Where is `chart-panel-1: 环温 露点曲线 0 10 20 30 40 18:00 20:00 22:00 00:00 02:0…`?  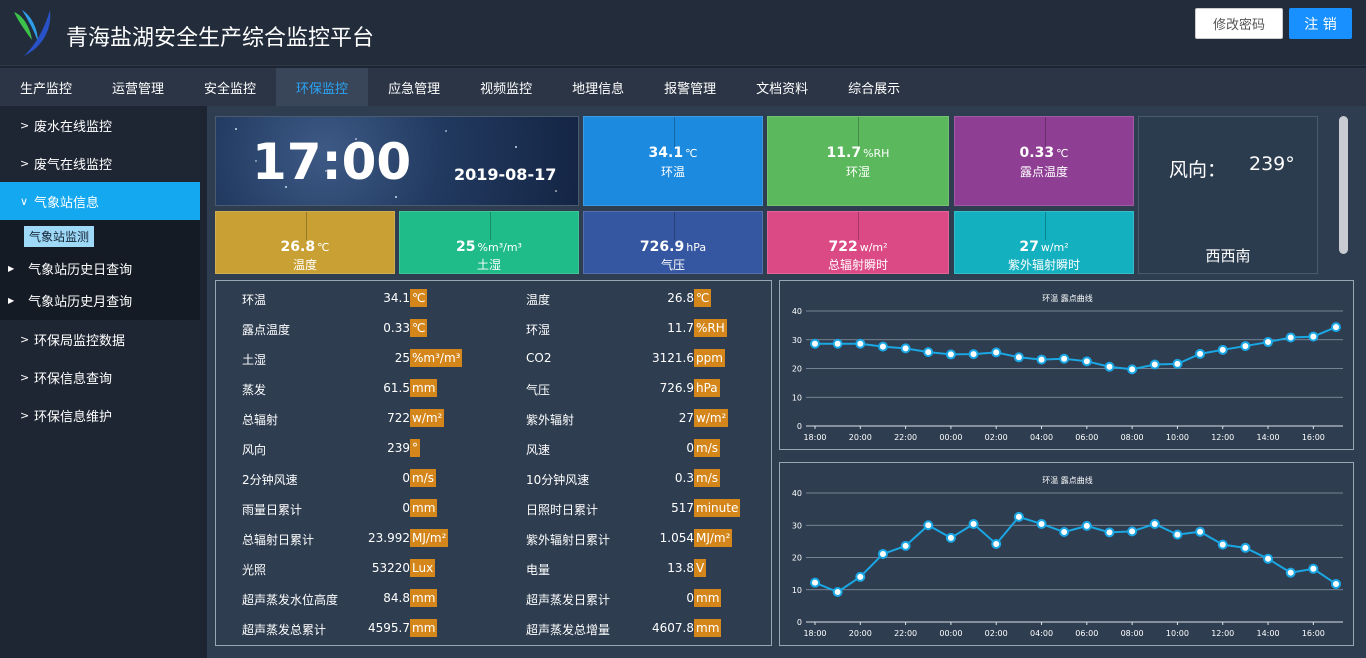 chart-panel-1: 环温 露点曲线 0 10 20 30 40 18:00 20:00 22:00 00:00 02:0… is located at coordinates (1066, 365).